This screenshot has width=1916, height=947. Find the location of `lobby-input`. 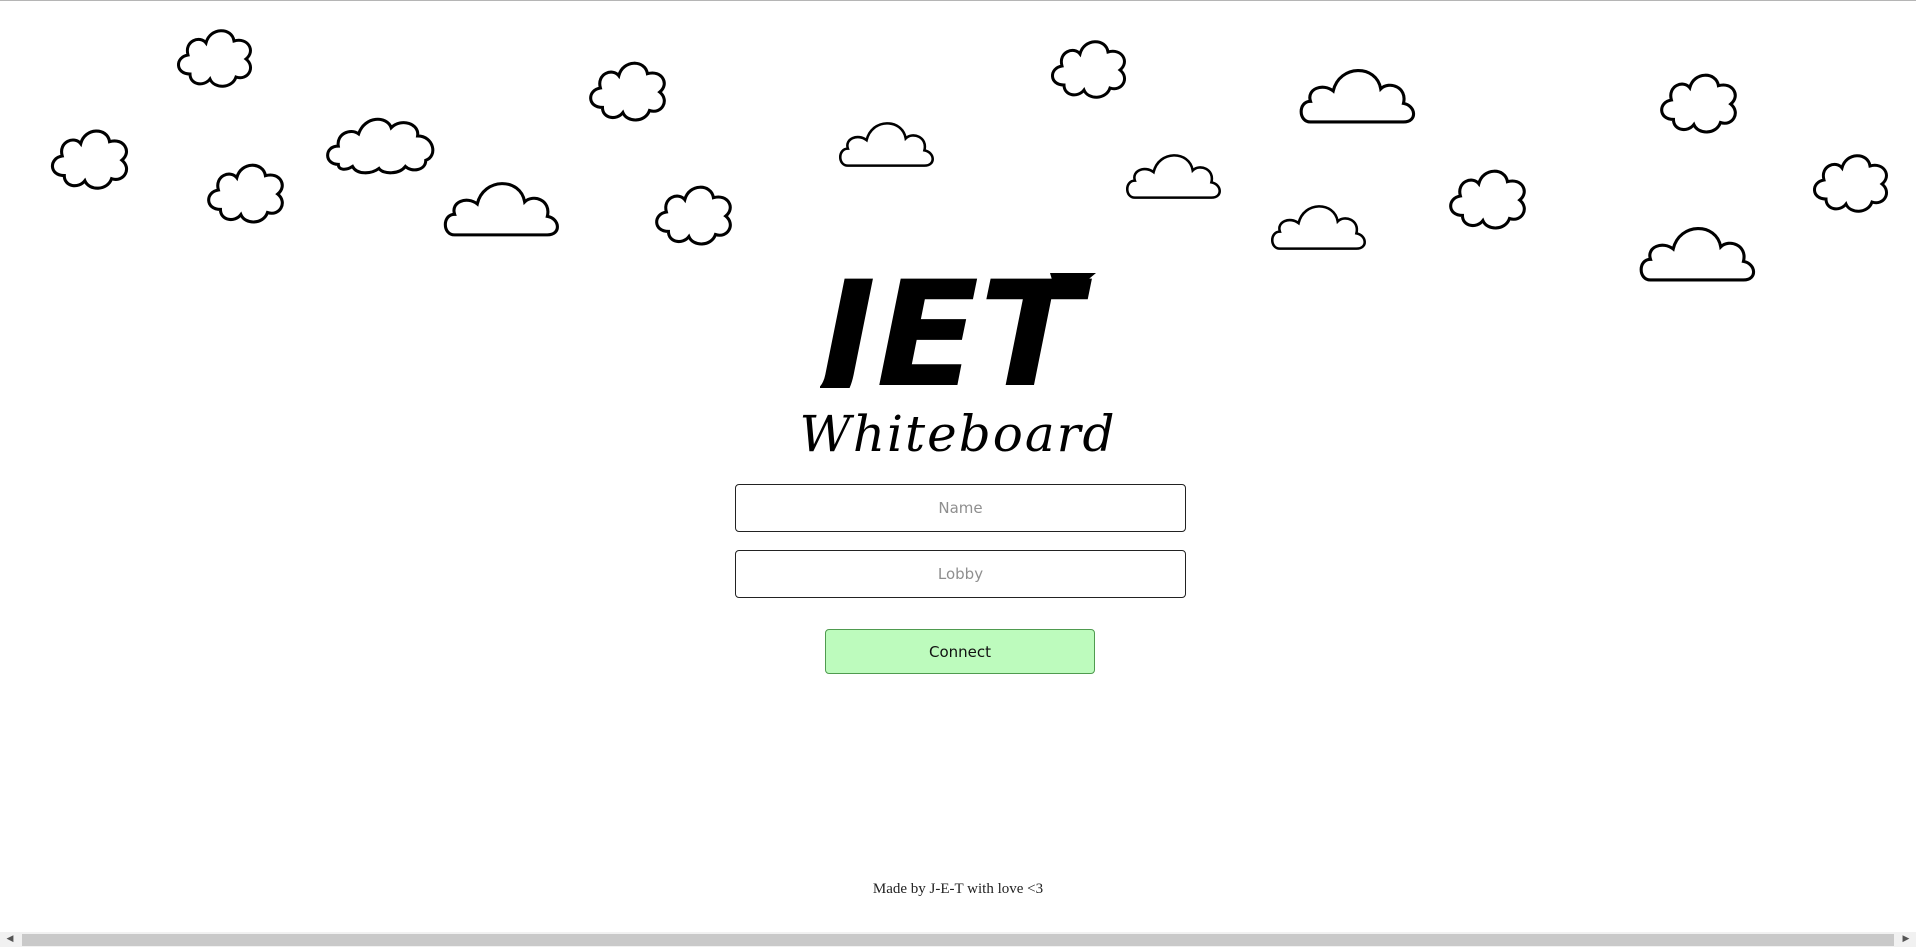

lobby-input is located at coordinates (960, 574).